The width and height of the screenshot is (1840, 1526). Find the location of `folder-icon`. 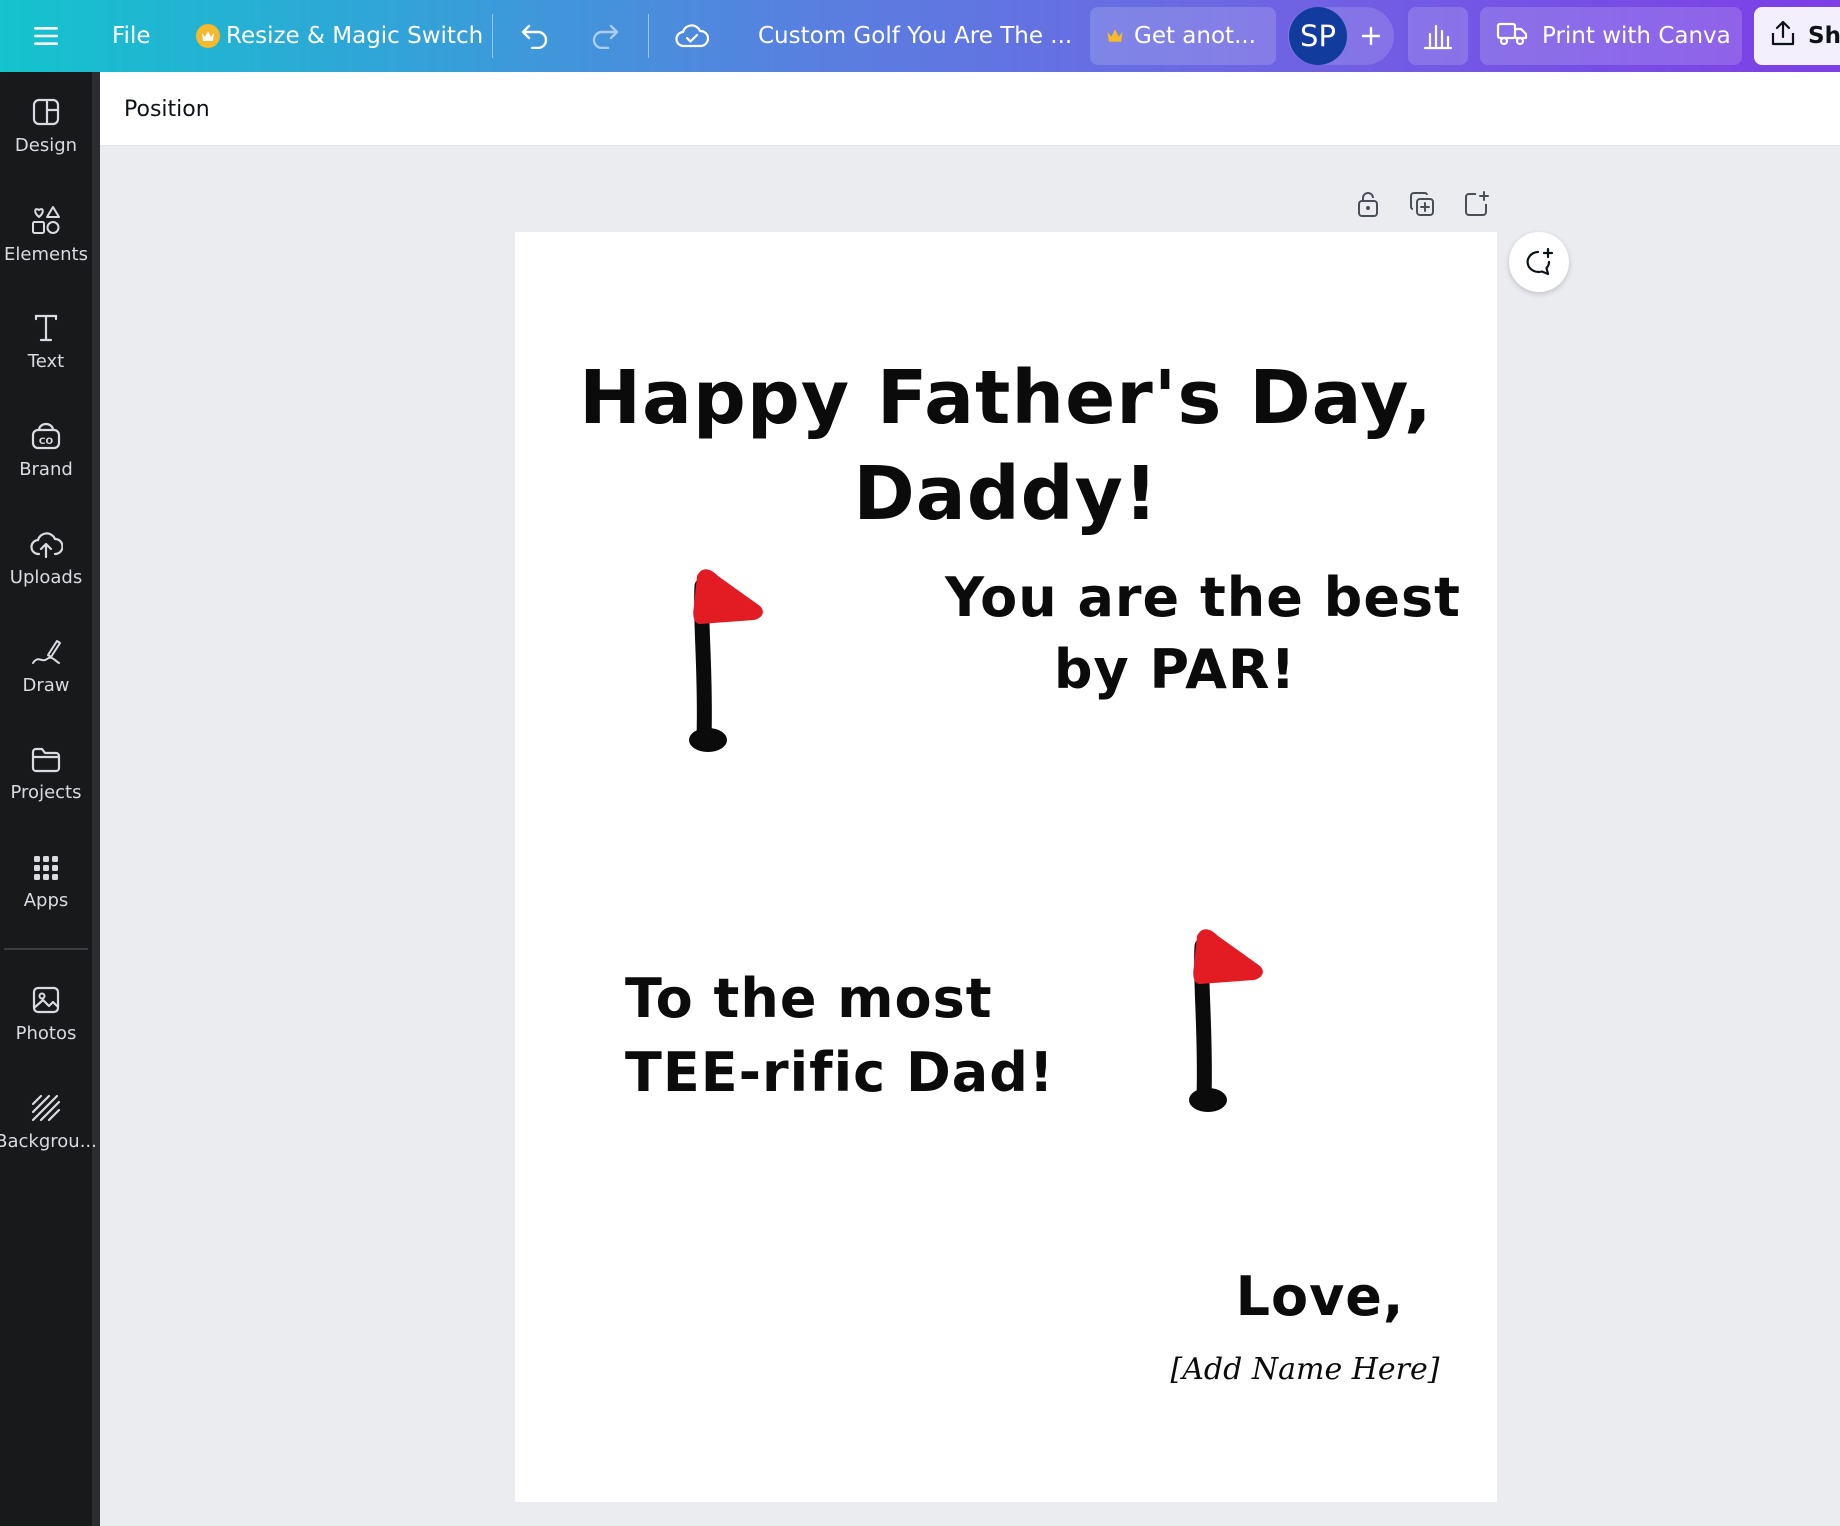

folder-icon is located at coordinates (46, 759).